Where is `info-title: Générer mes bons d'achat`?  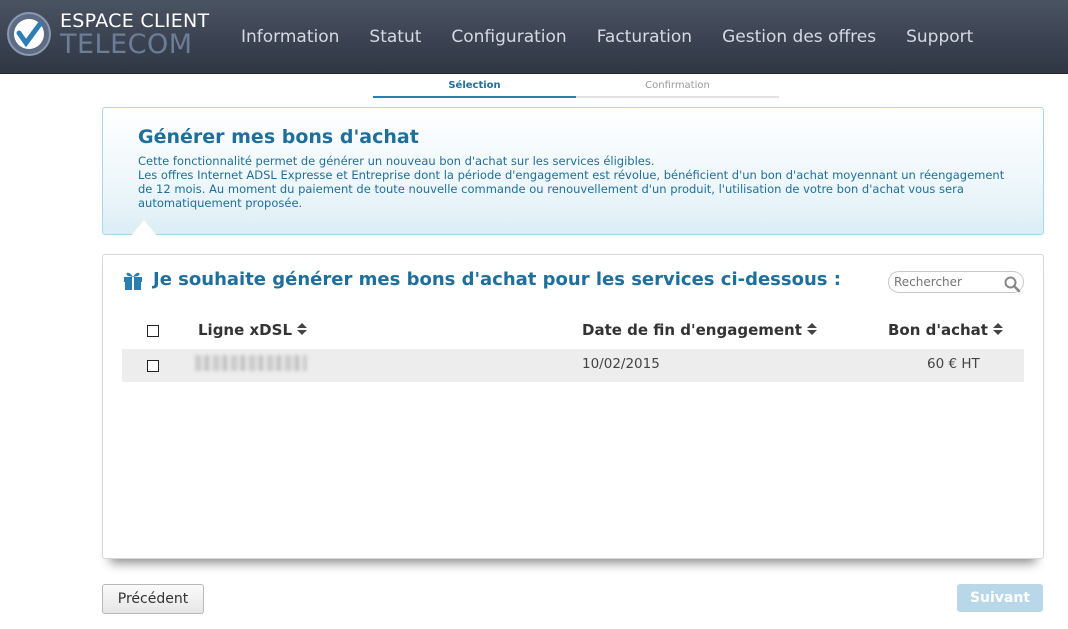
info-title: Générer mes bons d'achat is located at coordinates (278, 137).